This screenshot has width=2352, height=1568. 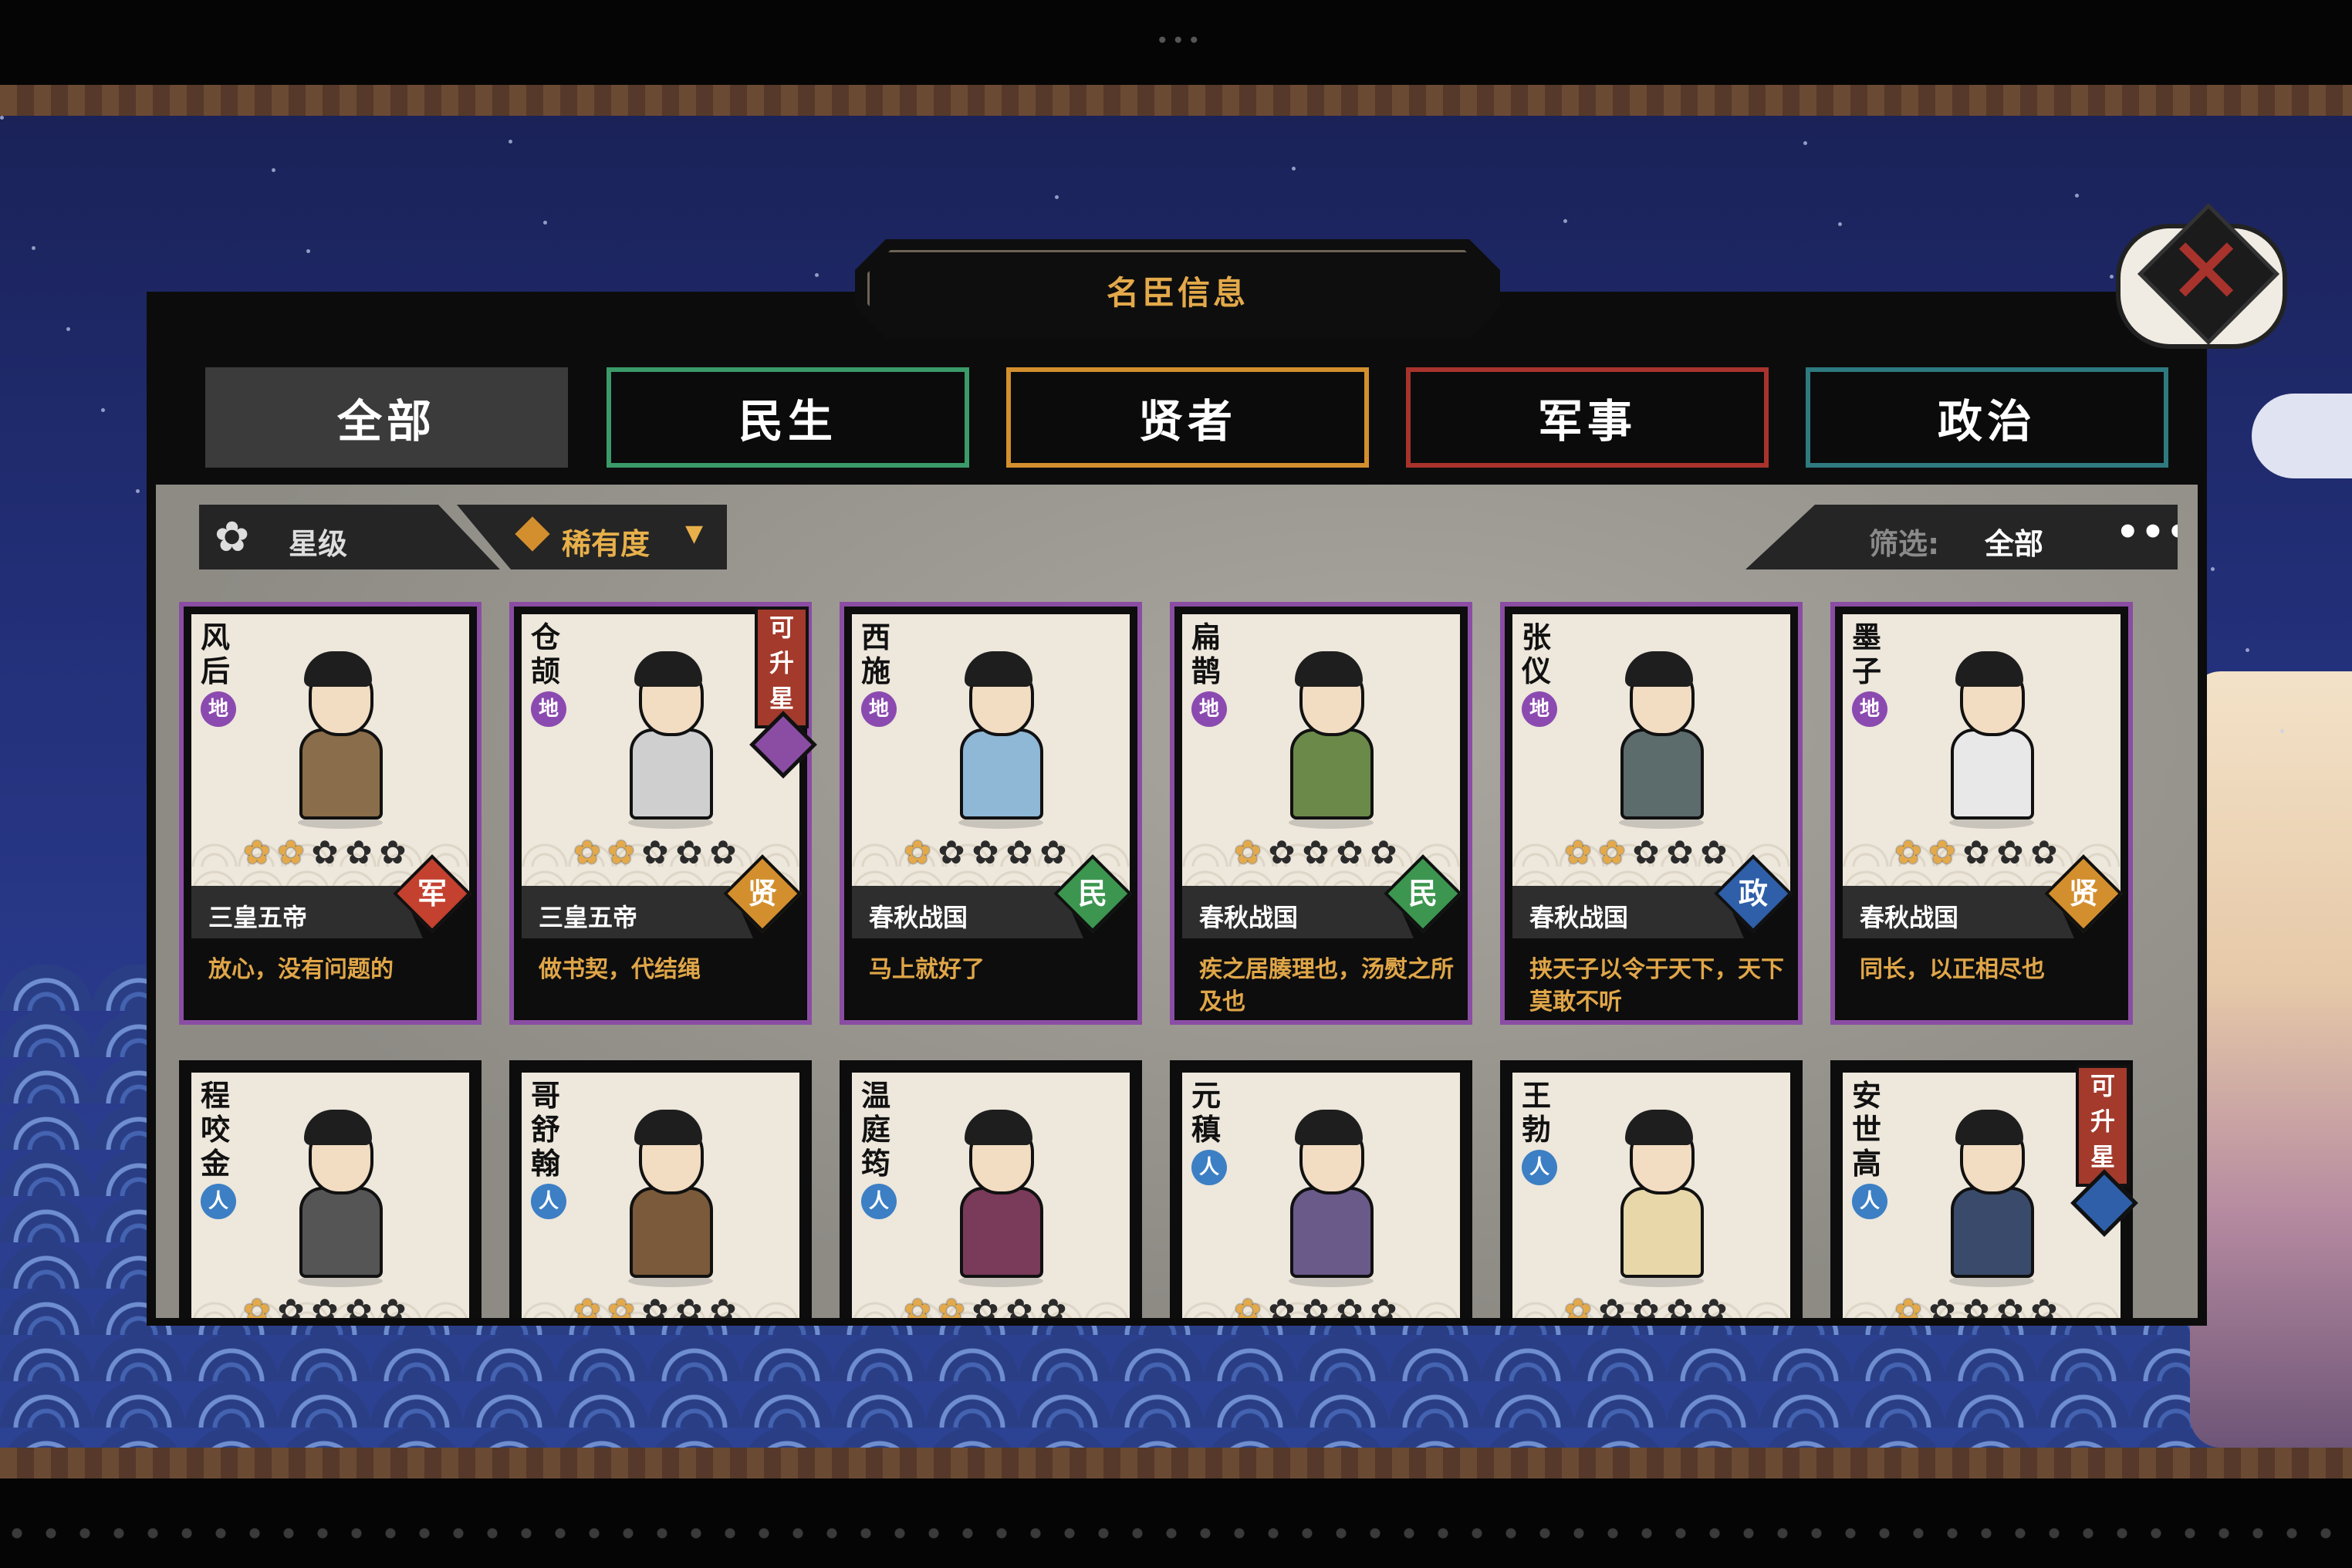 I want to click on tab-2: 贤者, so click(x=1187, y=417).